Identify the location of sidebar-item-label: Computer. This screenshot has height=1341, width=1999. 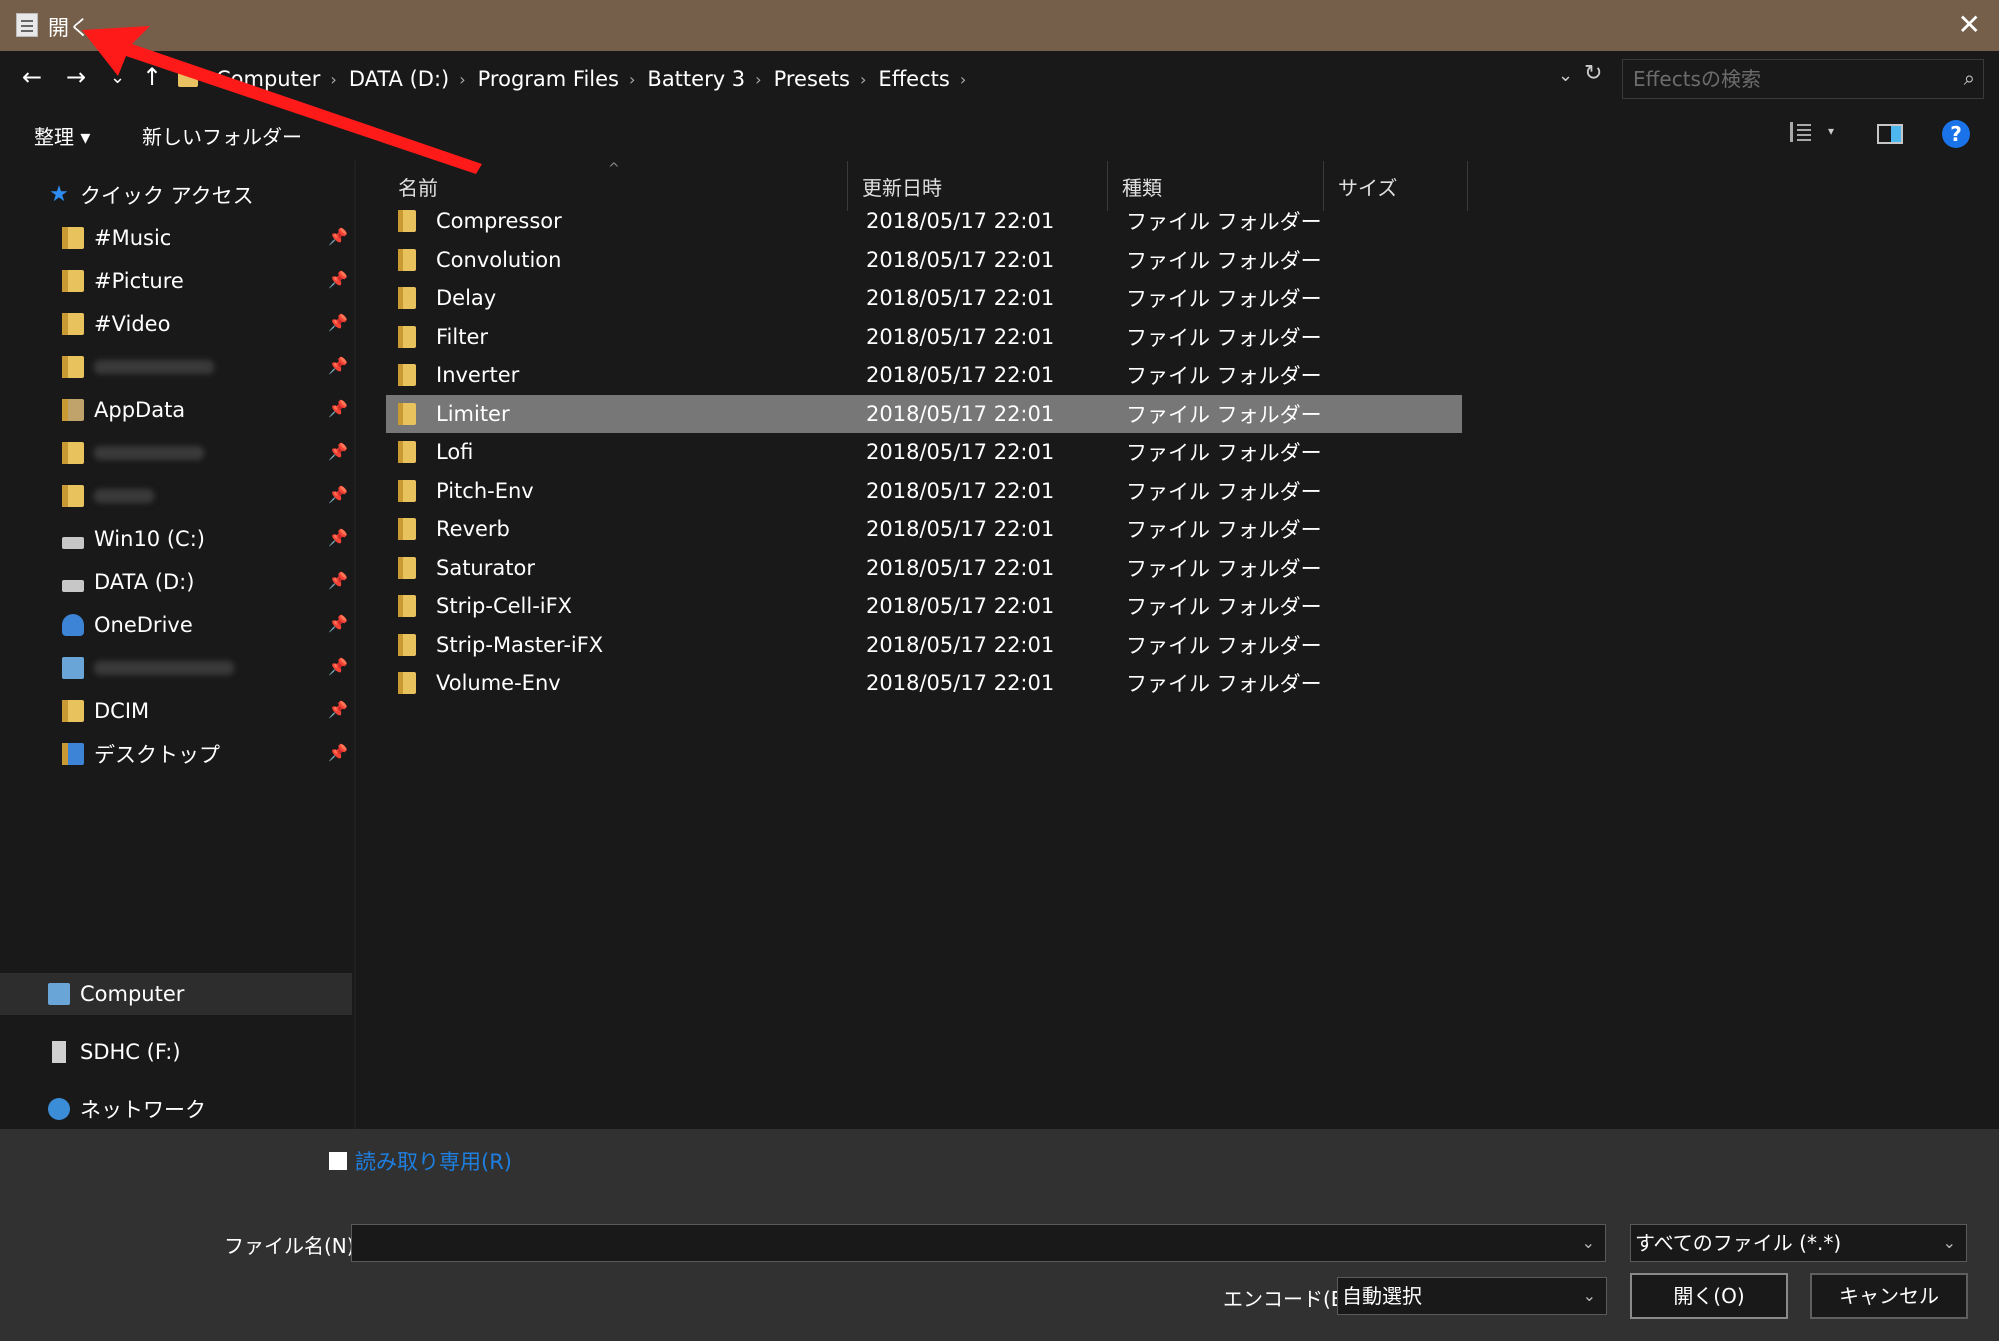
(132, 994).